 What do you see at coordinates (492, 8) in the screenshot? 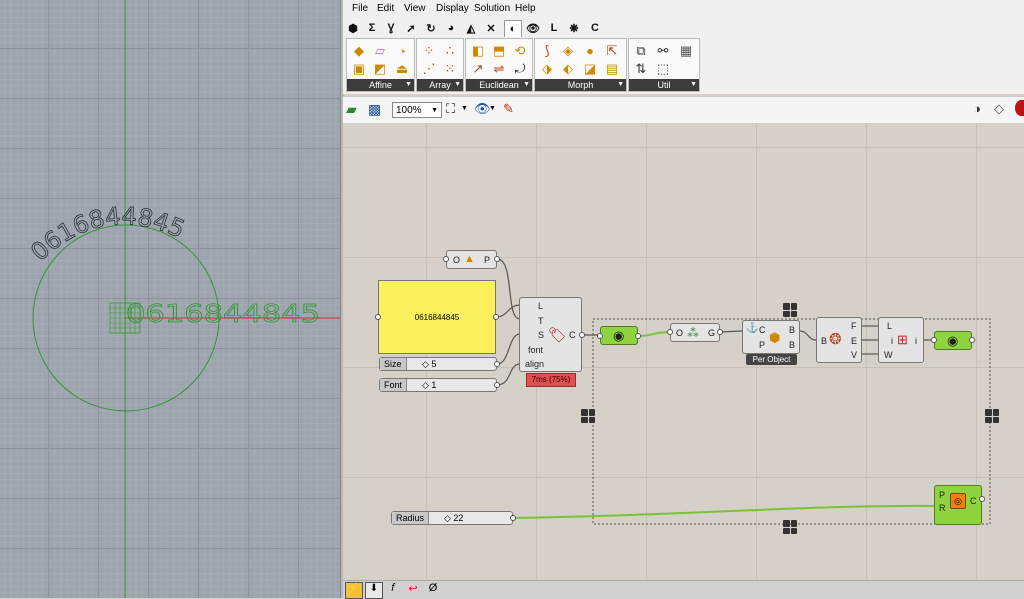
I see `menu-solution: Solution` at bounding box center [492, 8].